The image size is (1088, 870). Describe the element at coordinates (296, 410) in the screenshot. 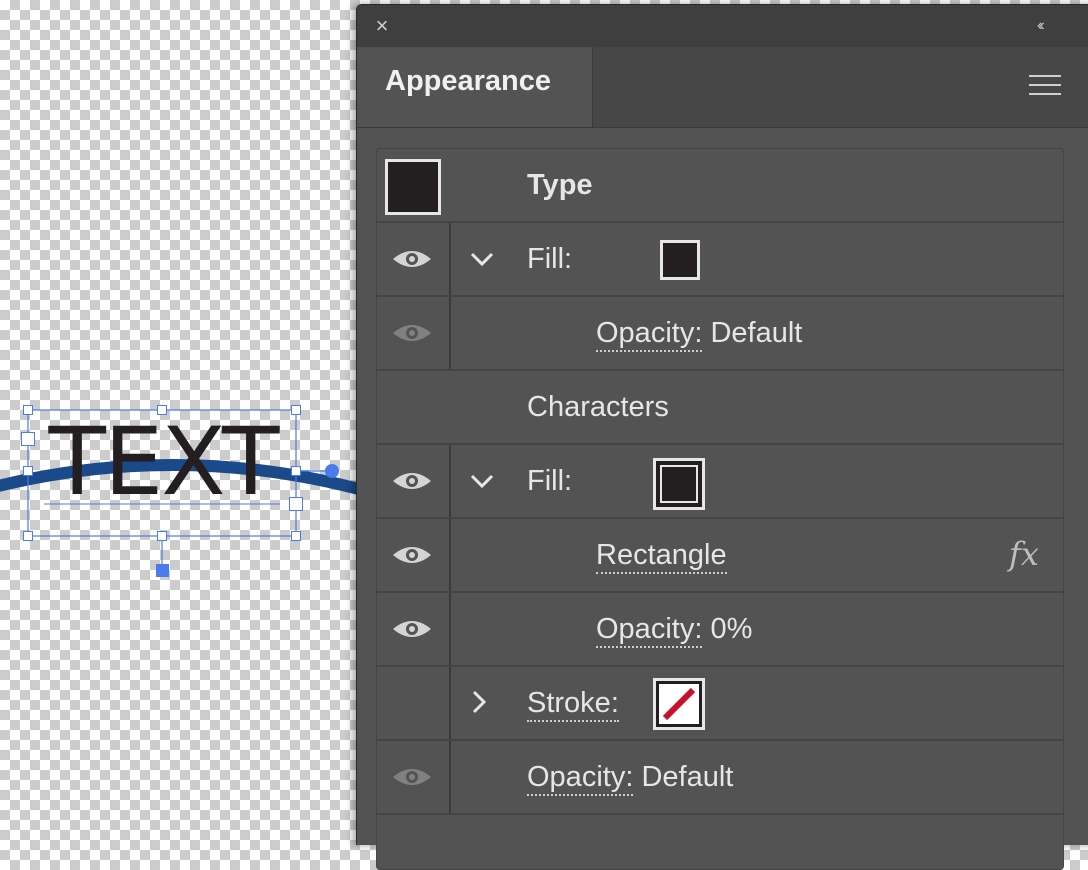

I see `handle-top-right` at that location.